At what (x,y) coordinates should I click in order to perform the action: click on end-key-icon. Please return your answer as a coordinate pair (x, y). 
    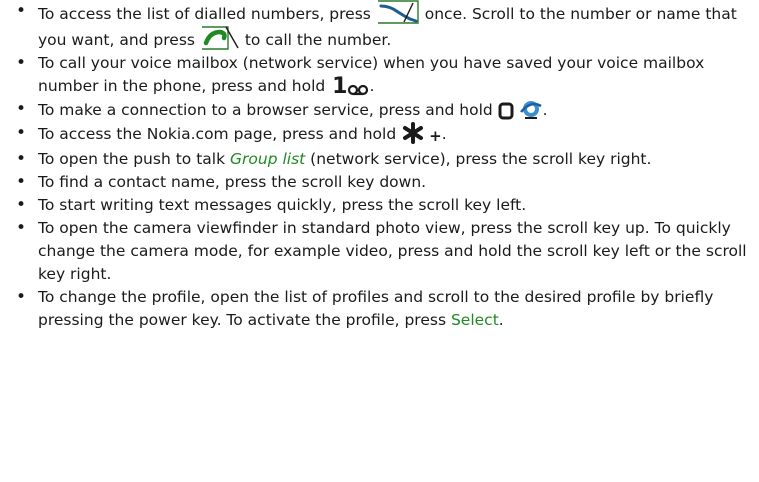
    Looking at the image, I should click on (398, 12).